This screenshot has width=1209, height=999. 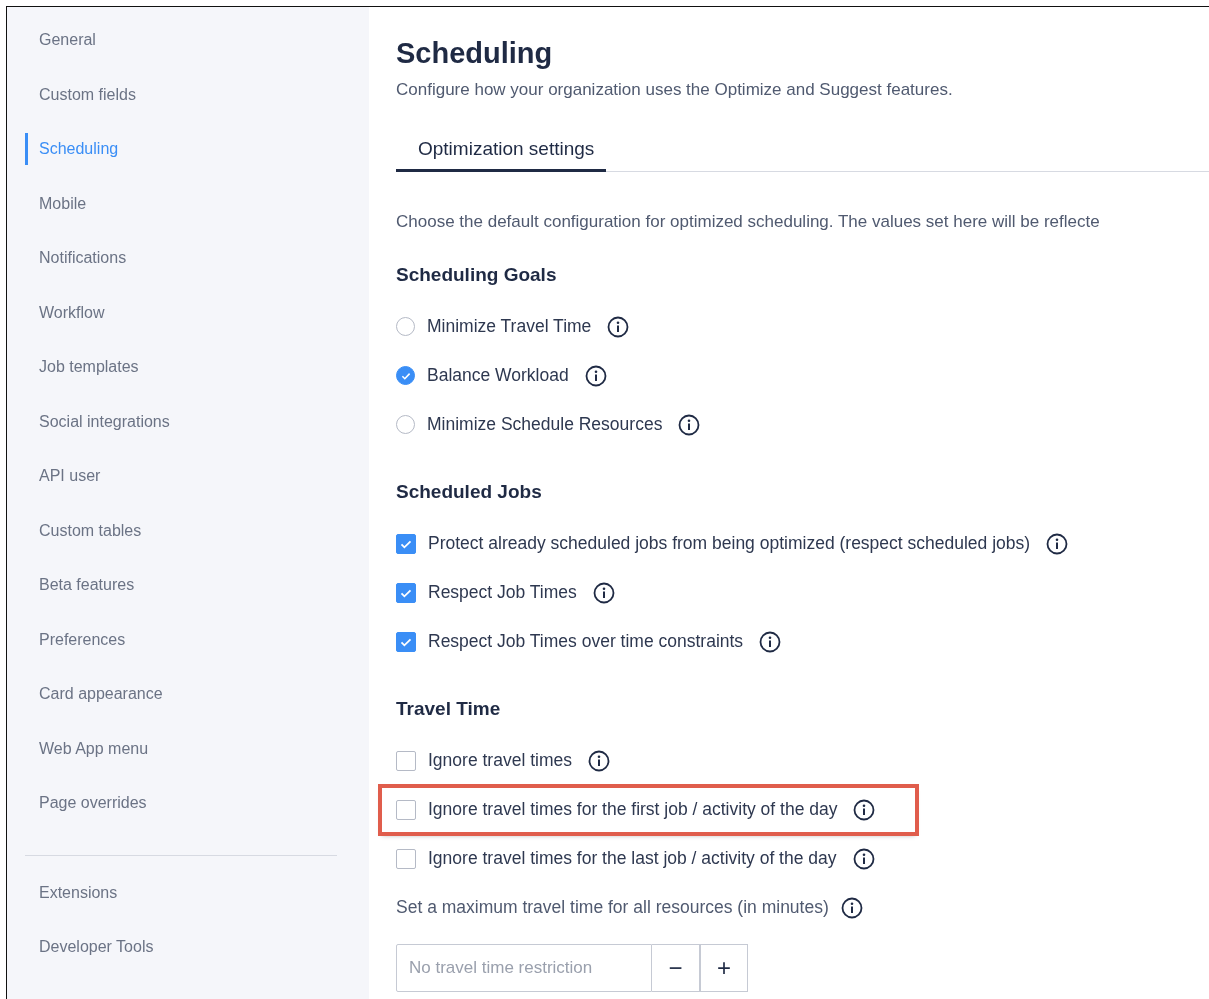 What do you see at coordinates (62, 906) in the screenshot?
I see `sidebar-item: Extensions` at bounding box center [62, 906].